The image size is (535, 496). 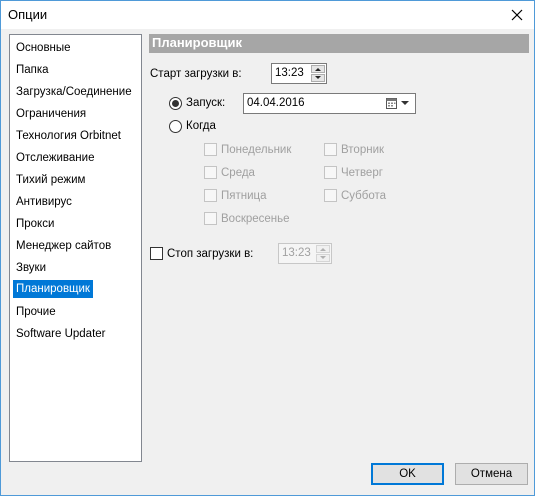 What do you see at coordinates (289, 73) in the screenshot?
I see `start-time-value: 13:23` at bounding box center [289, 73].